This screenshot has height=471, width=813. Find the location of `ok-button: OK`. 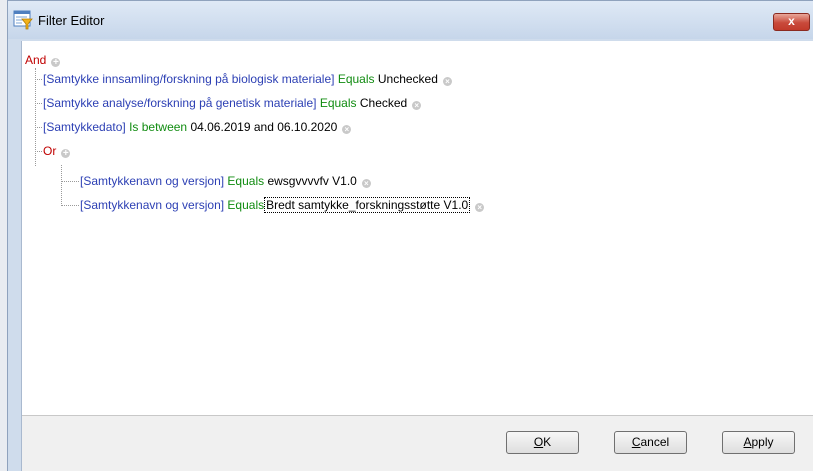

ok-button: OK is located at coordinates (542, 442).